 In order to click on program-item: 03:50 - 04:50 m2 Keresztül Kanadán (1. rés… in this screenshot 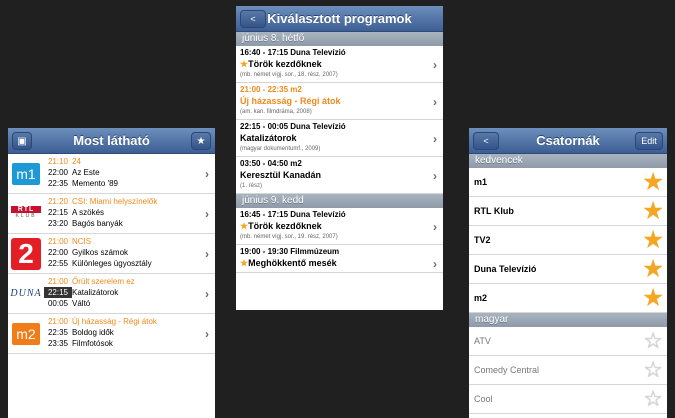, I will do `click(339, 175)`.